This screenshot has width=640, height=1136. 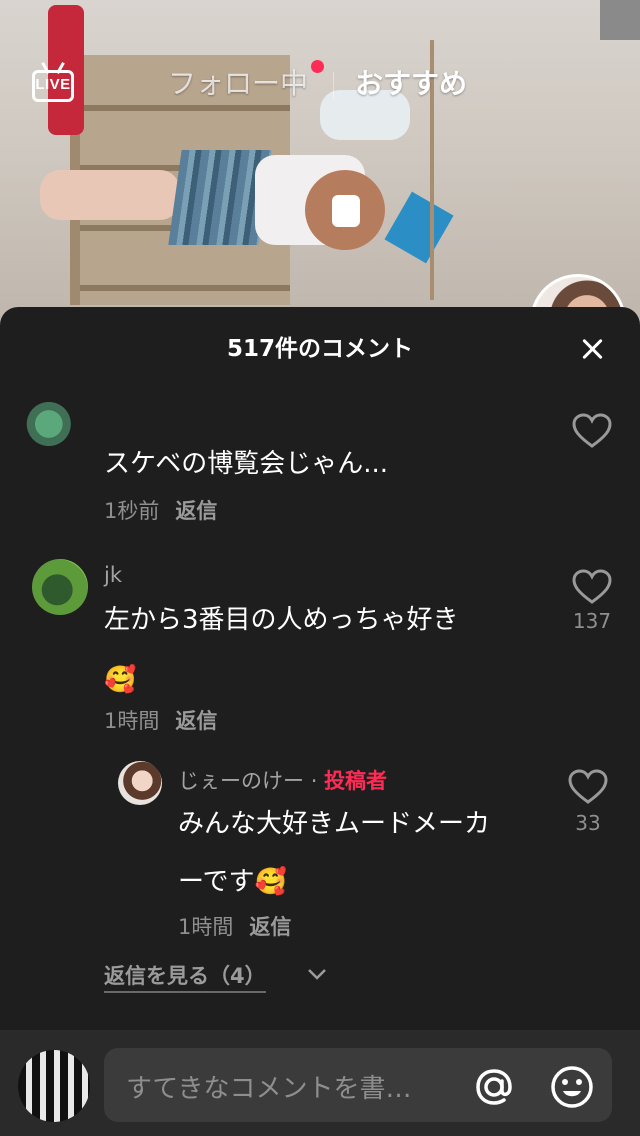 I want to click on legs-image, so click(x=110, y=195).